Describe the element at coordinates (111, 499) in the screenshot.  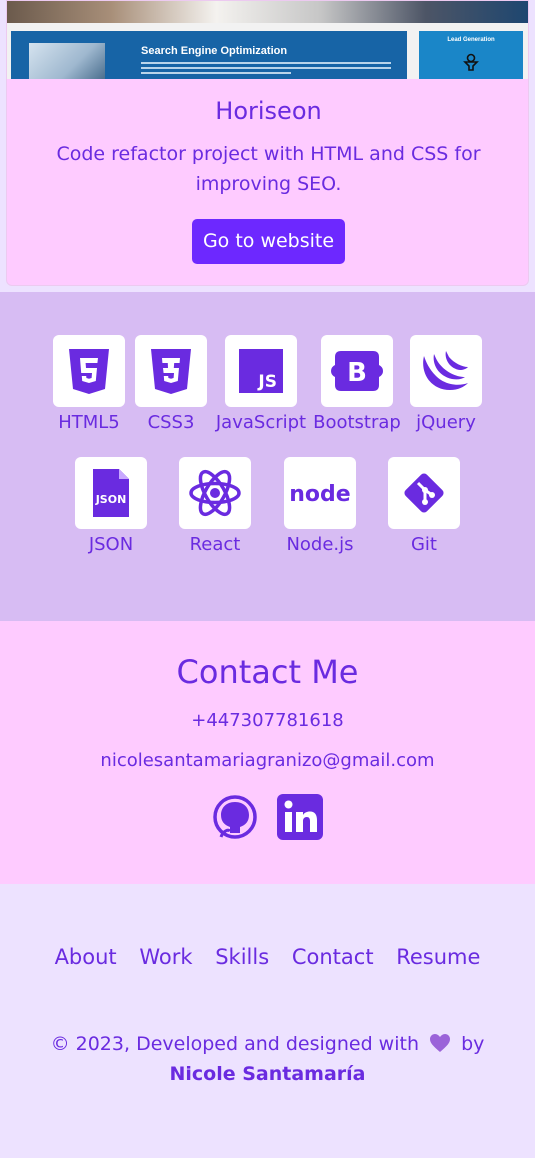
I see `svg-text: JSON` at that location.